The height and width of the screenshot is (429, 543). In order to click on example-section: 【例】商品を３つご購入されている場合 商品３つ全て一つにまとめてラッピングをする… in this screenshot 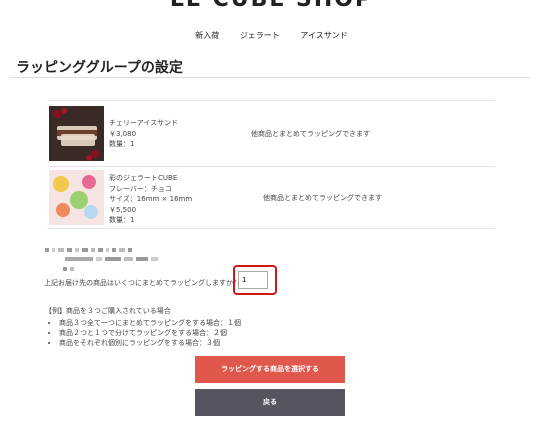, I will do `click(143, 327)`.